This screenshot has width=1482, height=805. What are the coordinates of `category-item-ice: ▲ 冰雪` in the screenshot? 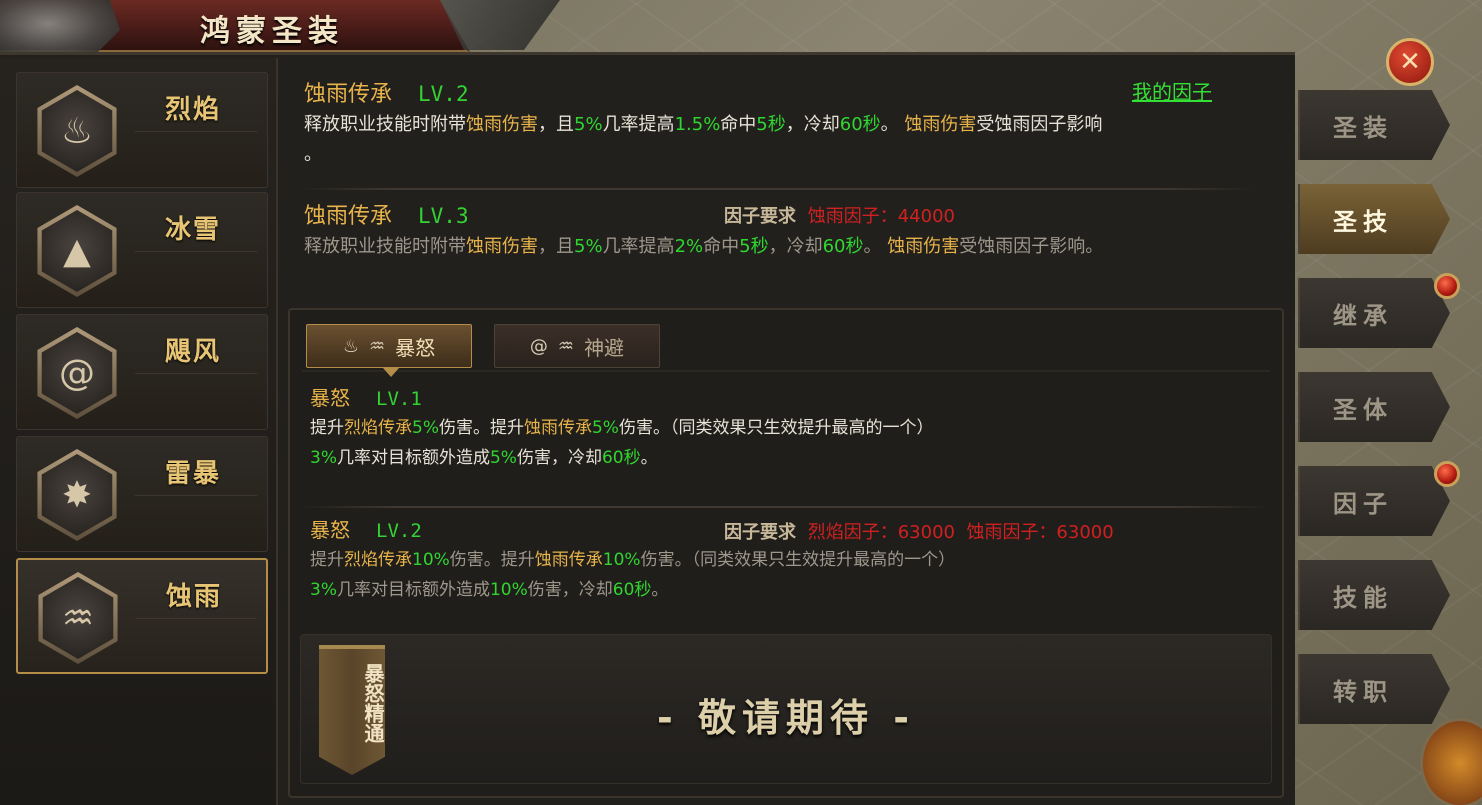 It's located at (142, 250).